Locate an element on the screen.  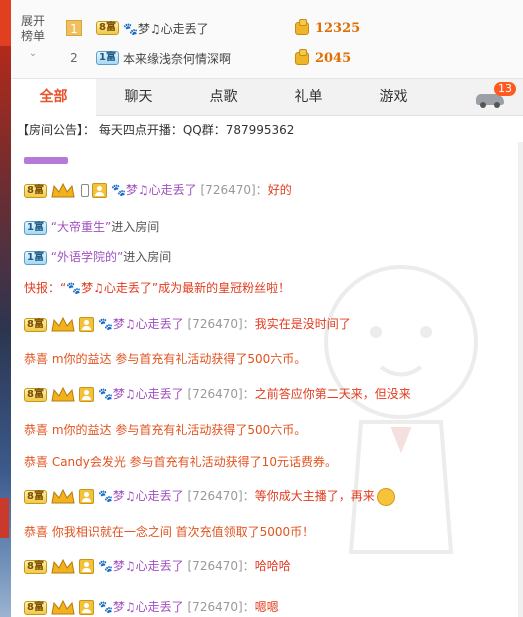
level-badge-partial is located at coordinates (46, 160).